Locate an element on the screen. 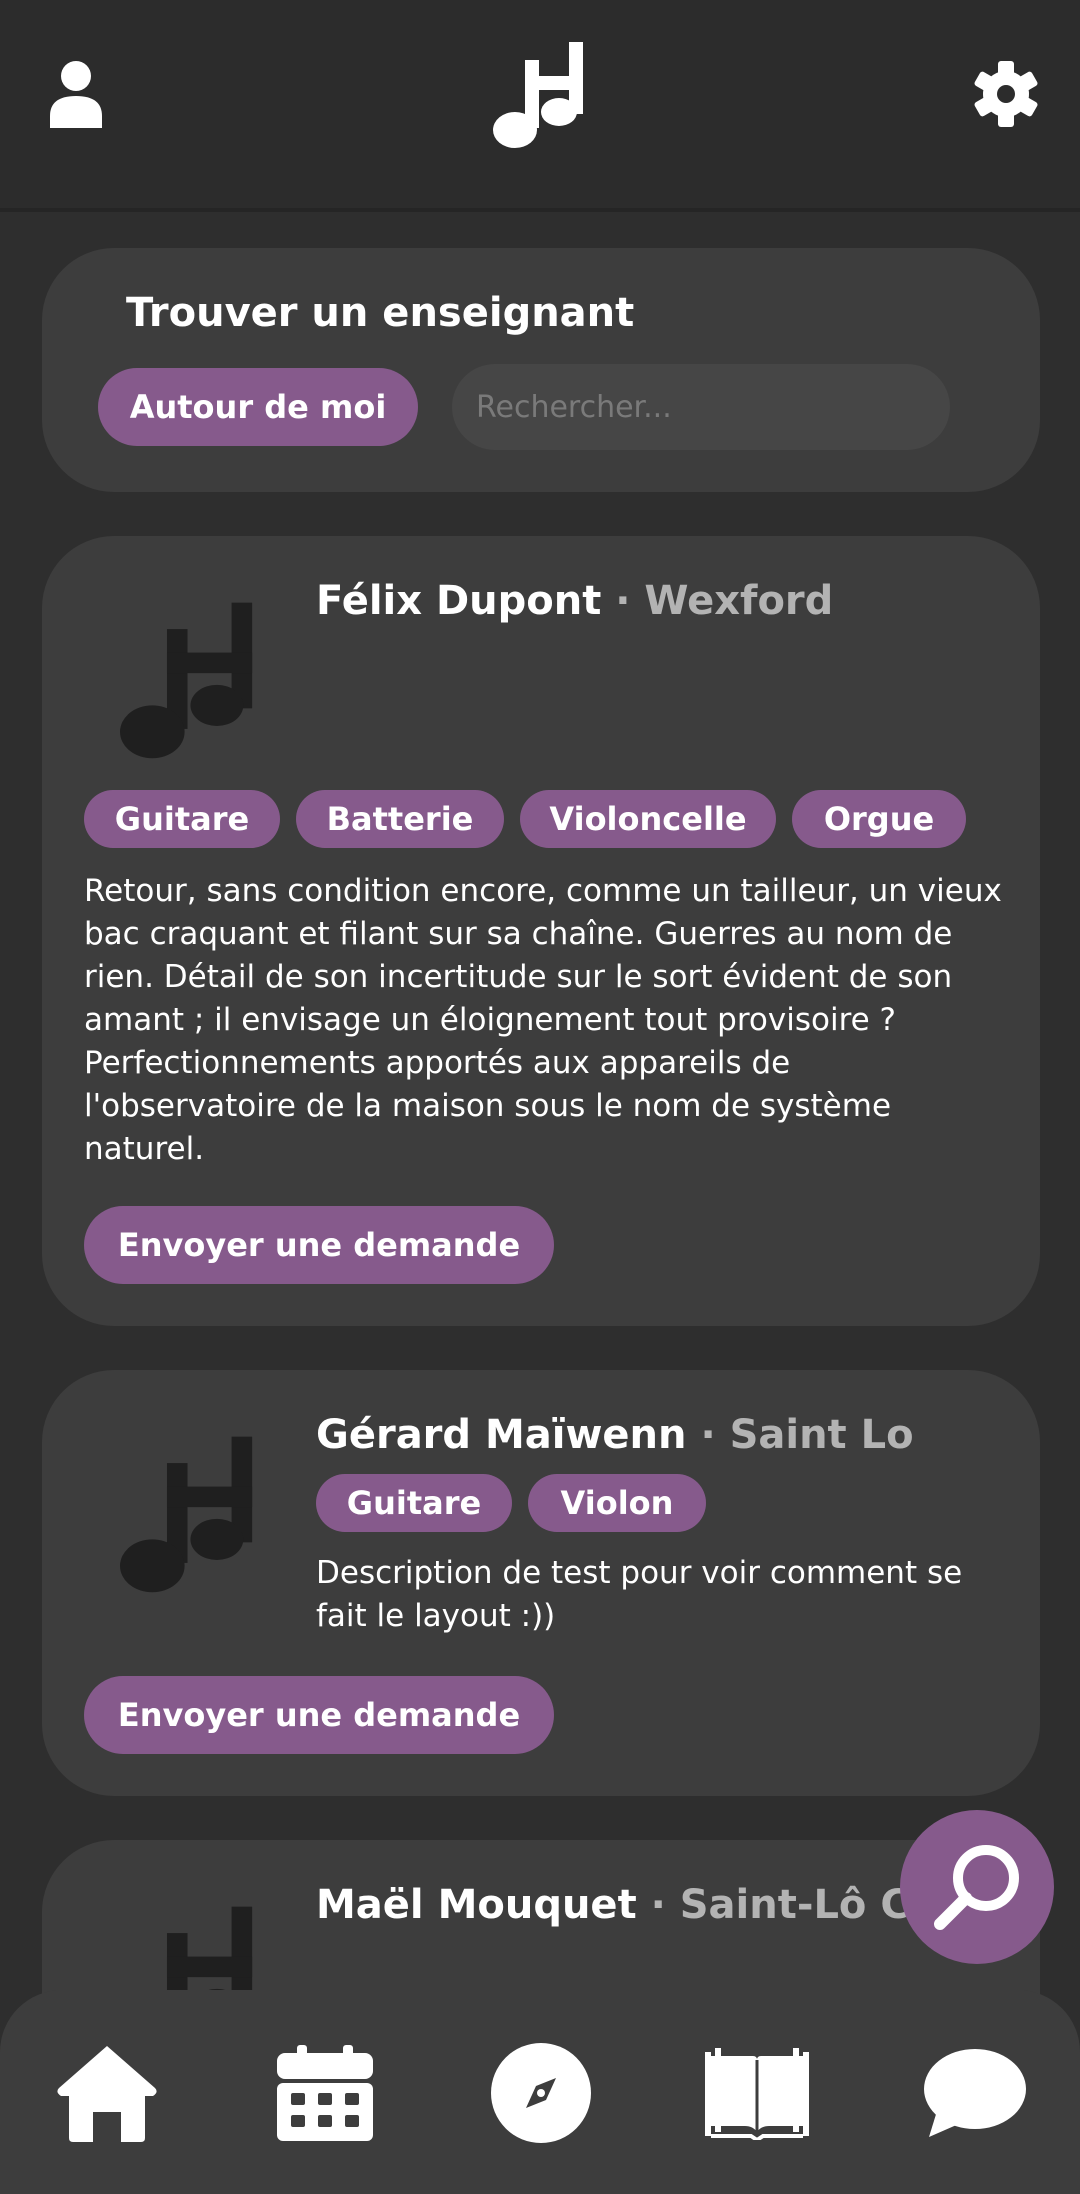  teacher-name-text: Félix Dupont is located at coordinates (459, 601).